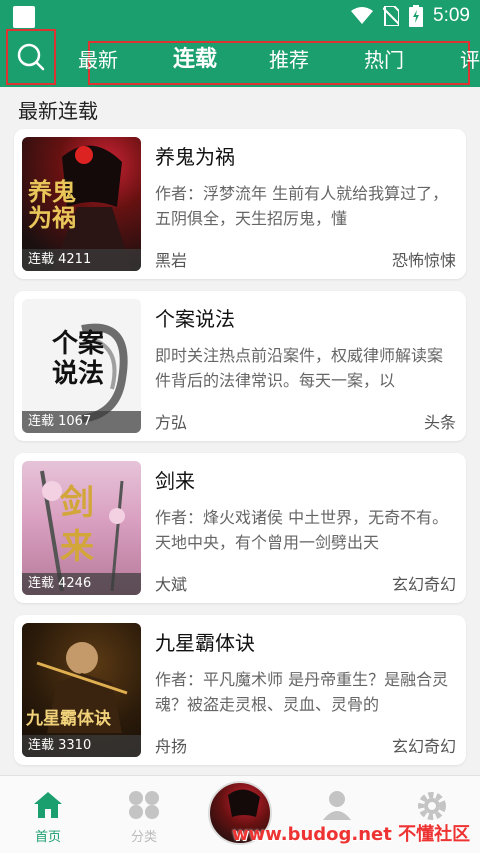  Describe the element at coordinates (171, 746) in the screenshot. I see `book-author: 舟扬` at that location.